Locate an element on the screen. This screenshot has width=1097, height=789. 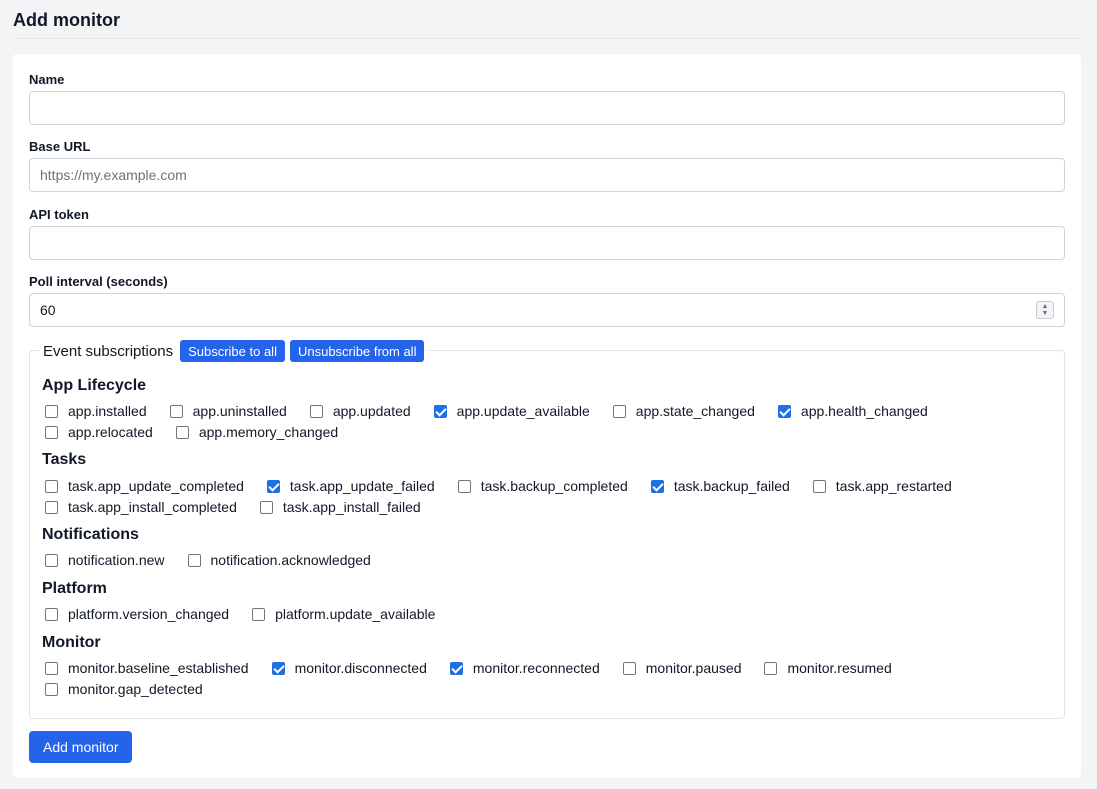
subscribe-all-button: Subscribe to all is located at coordinates (232, 351).